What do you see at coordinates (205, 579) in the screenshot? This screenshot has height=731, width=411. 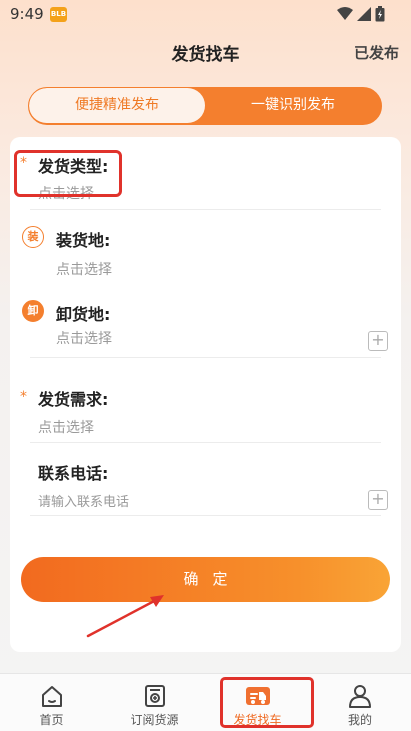 I see `confirm-button: 确定` at bounding box center [205, 579].